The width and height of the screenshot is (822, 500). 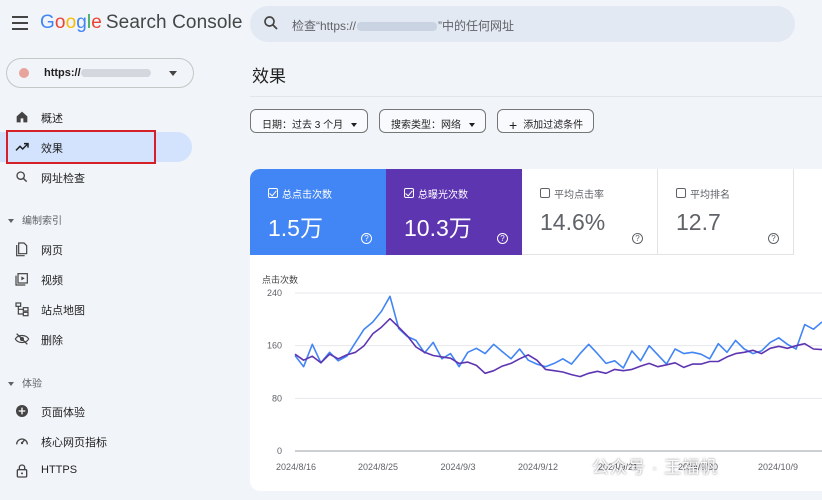 I want to click on sidebar-item-videos: 视频, so click(x=96, y=279).